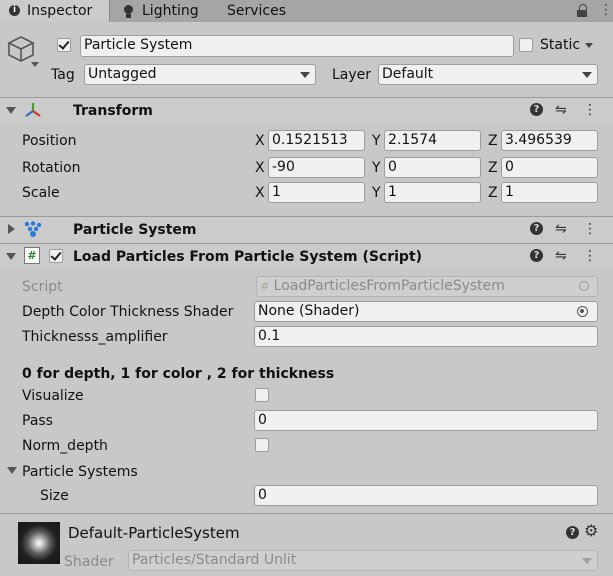 The image size is (613, 576). Describe the element at coordinates (39, 543) in the screenshot. I see `material-preview` at that location.